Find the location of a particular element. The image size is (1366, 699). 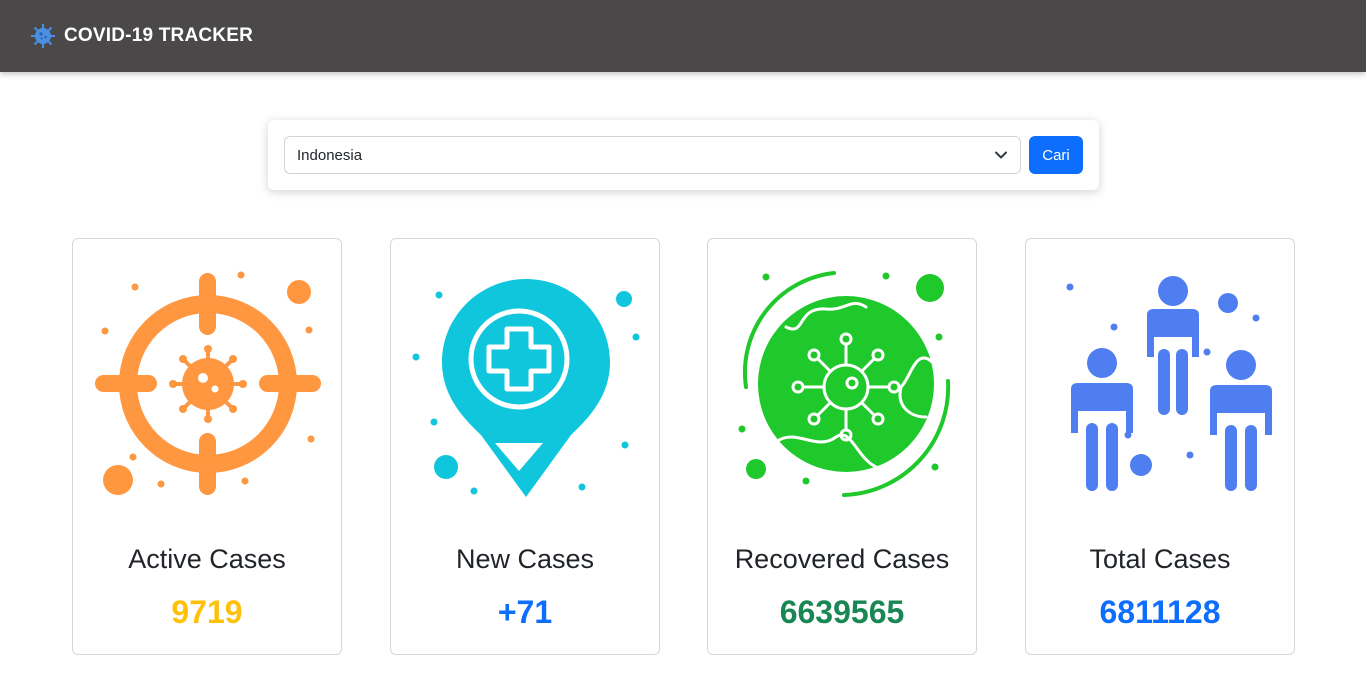

globe-virus-icon is located at coordinates (844, 384).